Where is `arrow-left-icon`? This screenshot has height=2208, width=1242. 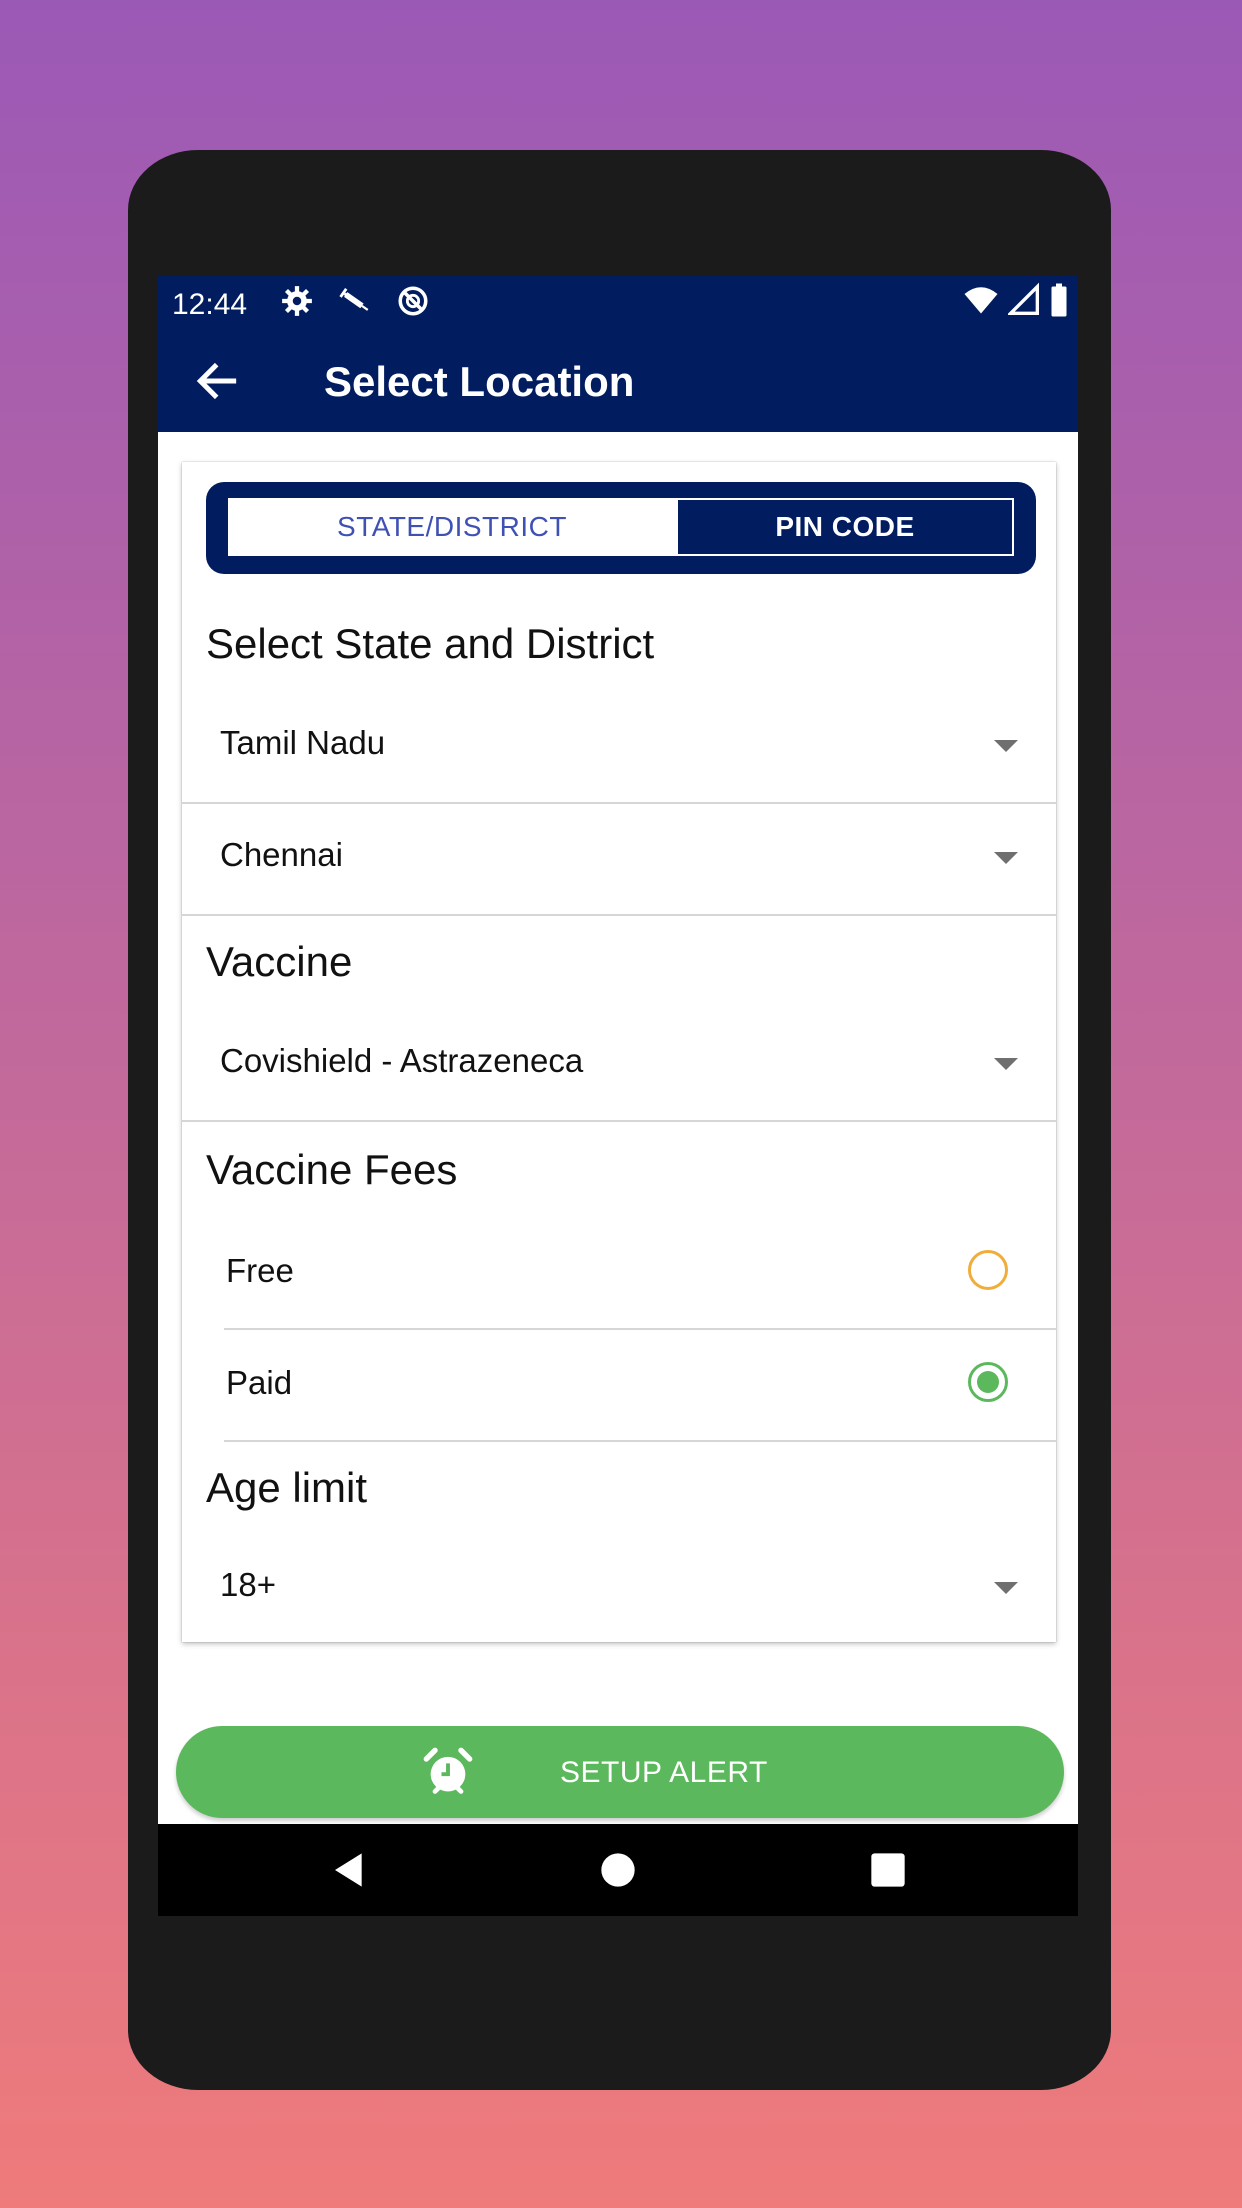
arrow-left-icon is located at coordinates (217, 381).